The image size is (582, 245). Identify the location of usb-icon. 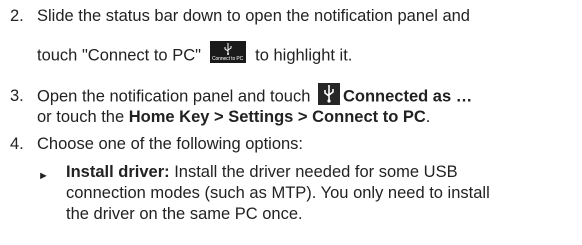
(328, 94).